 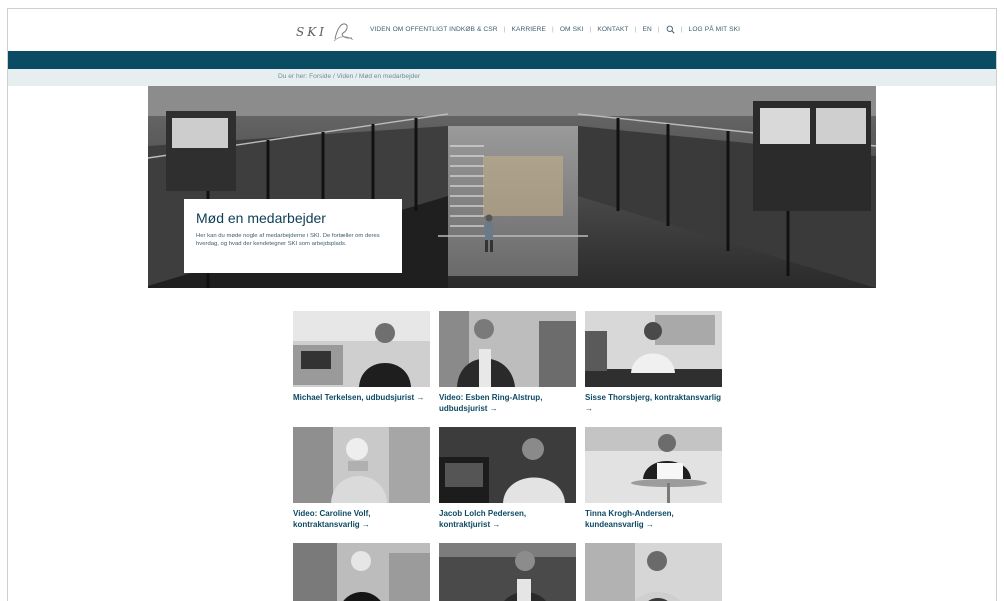 I want to click on employee-card: Jacob Lolch Pedersen, kontraktjurist →, so click(x=507, y=478).